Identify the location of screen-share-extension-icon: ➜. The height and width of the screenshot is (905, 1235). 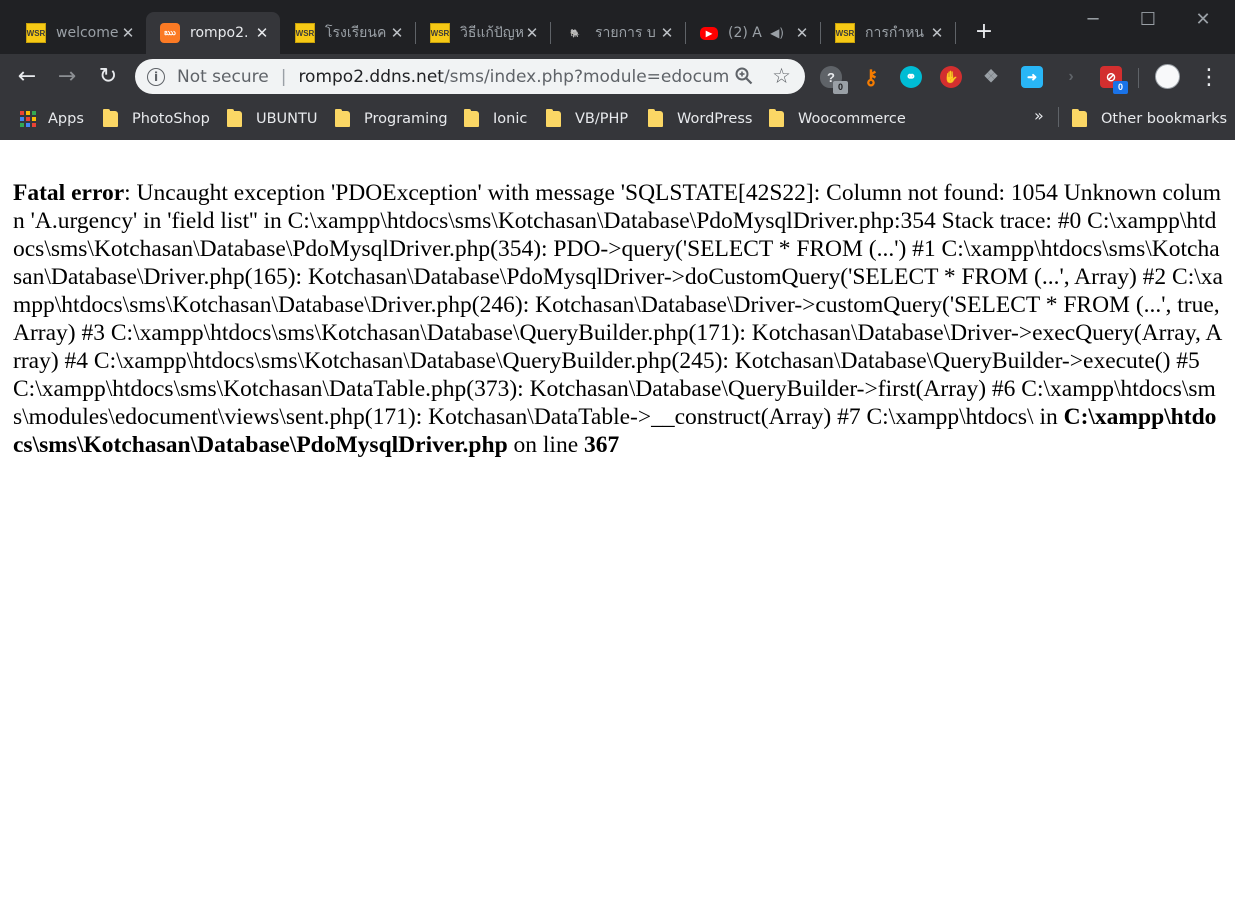
(1032, 77).